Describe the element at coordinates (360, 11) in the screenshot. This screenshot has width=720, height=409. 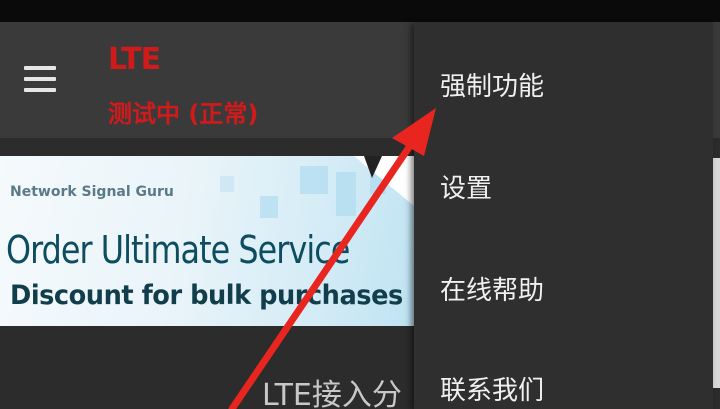
I see `status-bar` at that location.